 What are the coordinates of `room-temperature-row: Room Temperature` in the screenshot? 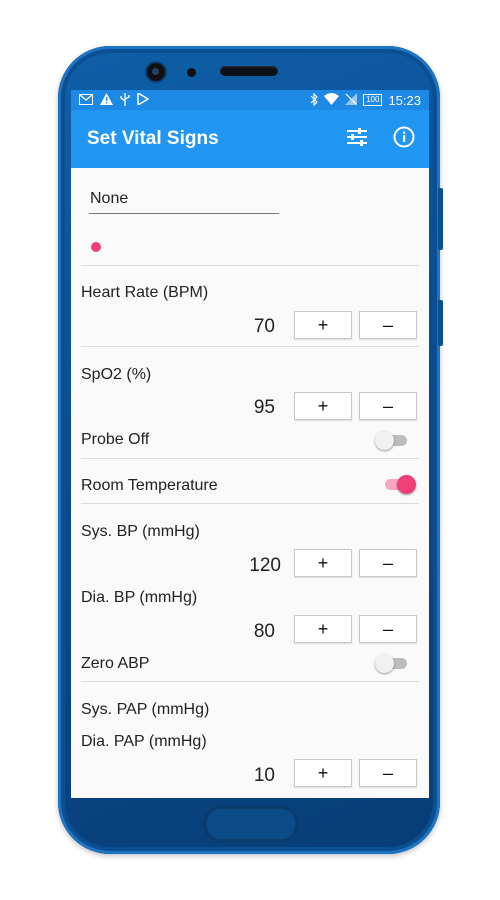 It's located at (250, 481).